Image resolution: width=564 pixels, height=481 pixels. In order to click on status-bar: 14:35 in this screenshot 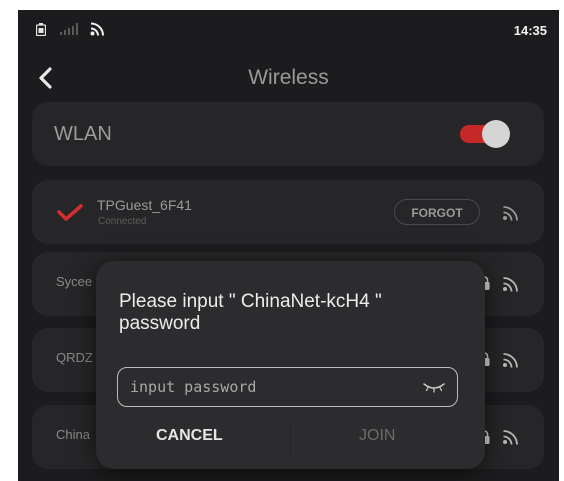, I will do `click(288, 30)`.